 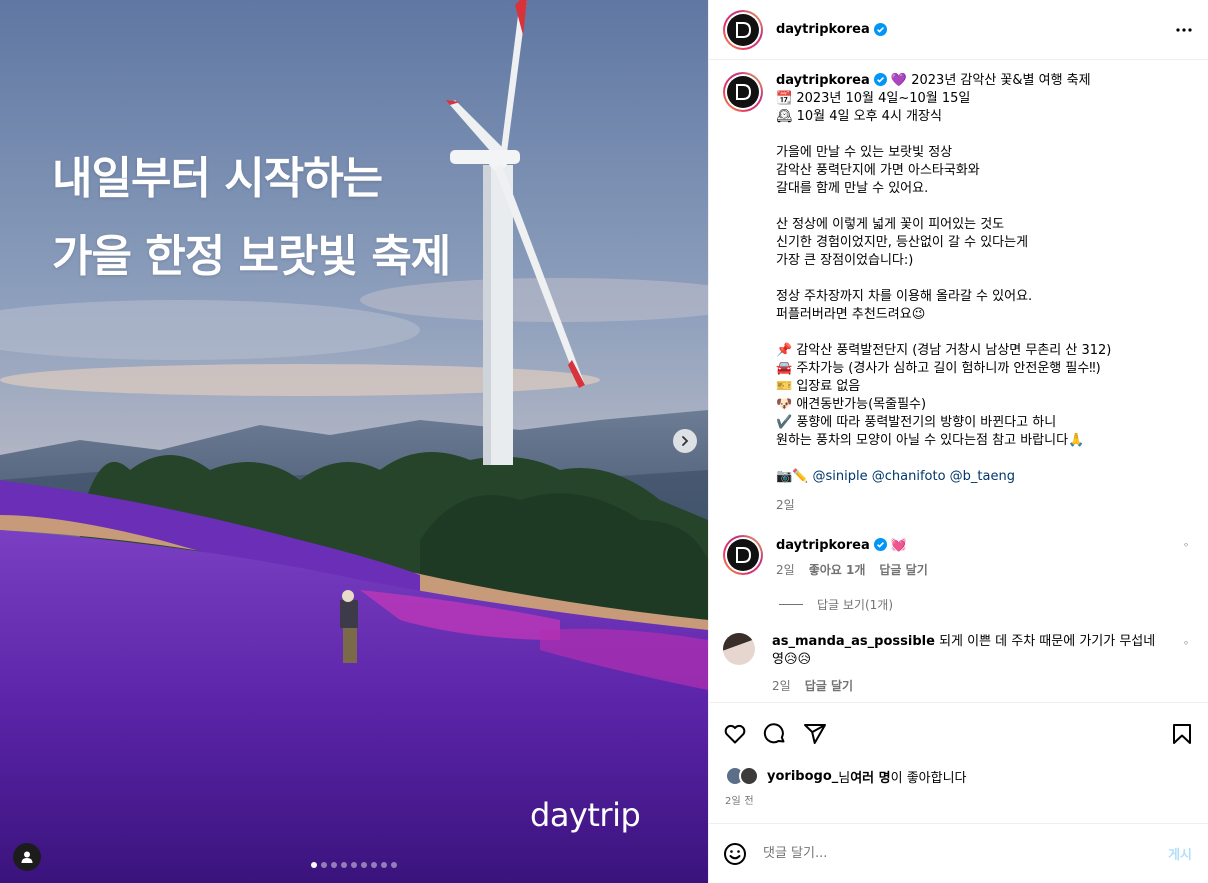 I want to click on comment-input, so click(x=966, y=853).